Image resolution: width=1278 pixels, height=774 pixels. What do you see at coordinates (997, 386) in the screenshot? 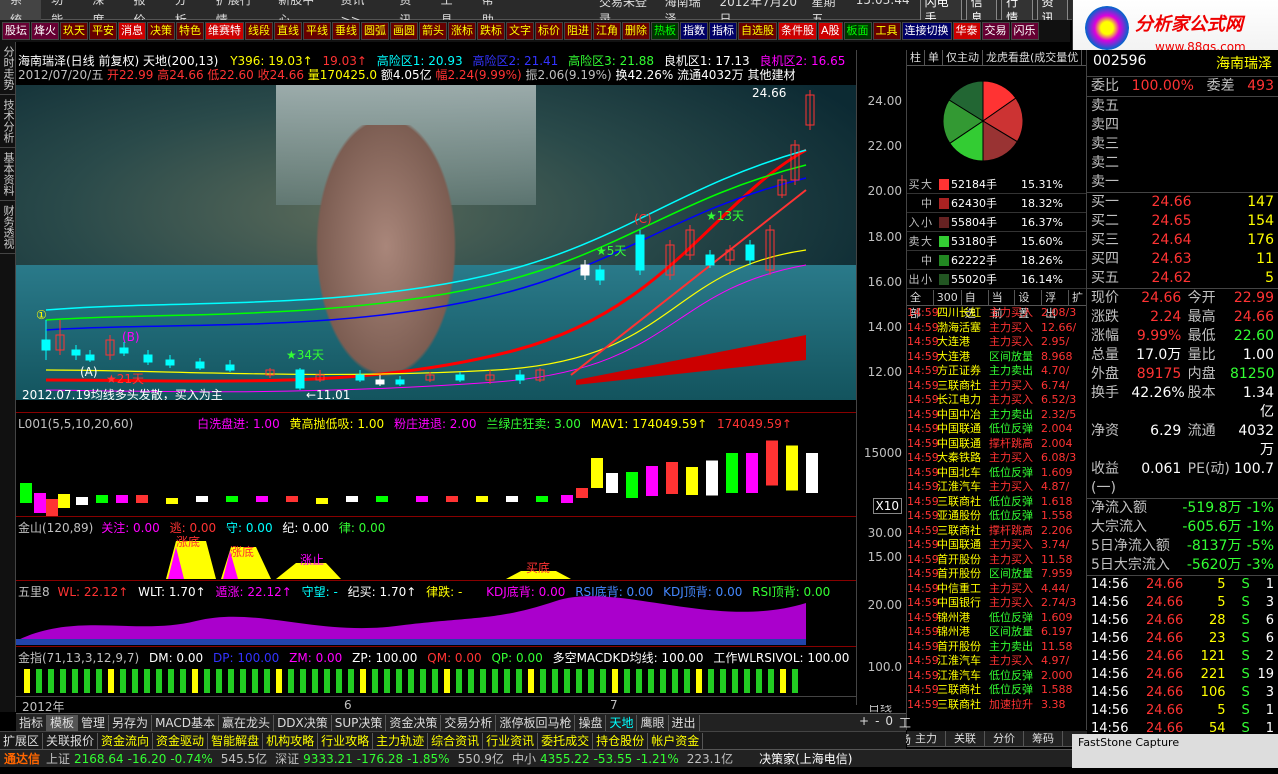
I see `radar-row: 14:59 三联商社 主力买入 6.74/` at bounding box center [997, 386].